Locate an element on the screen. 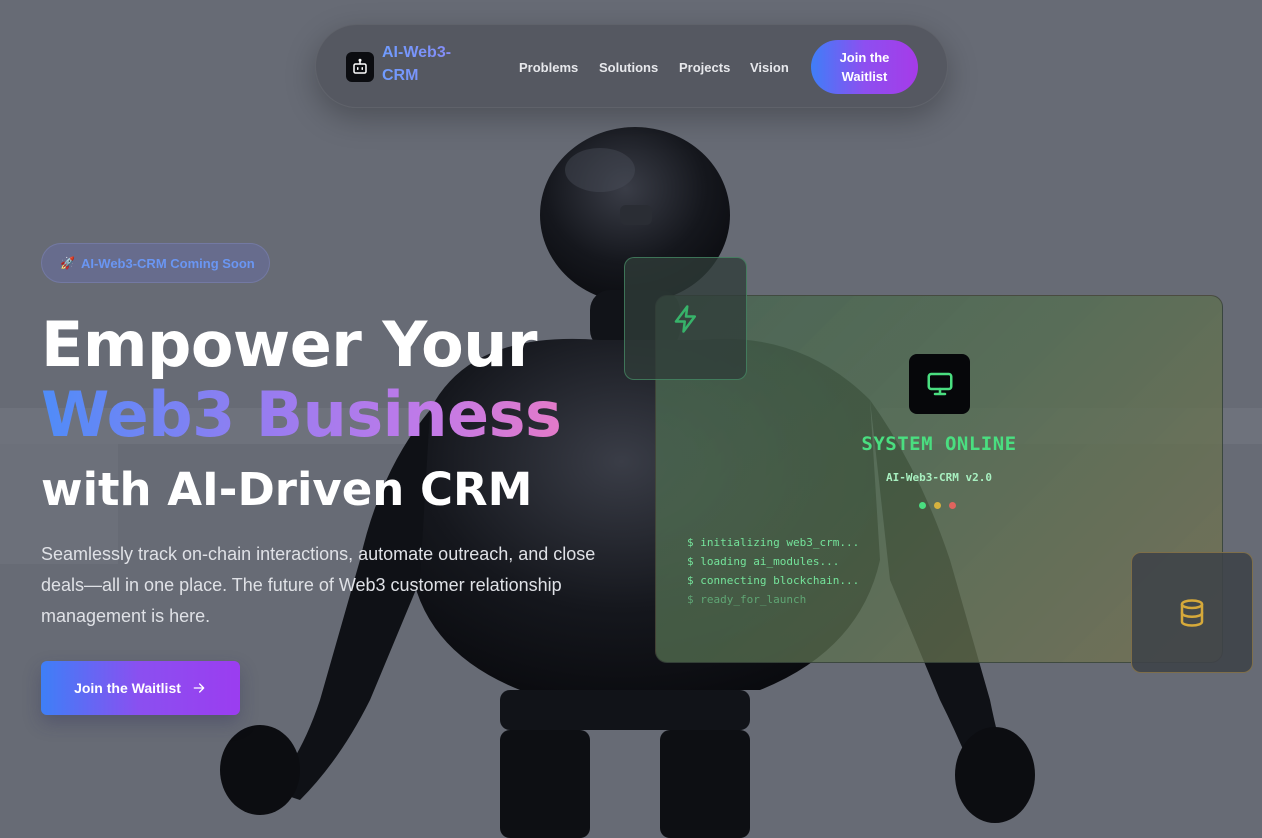  log-line: $ ready_for_launch is located at coordinates (747, 599).